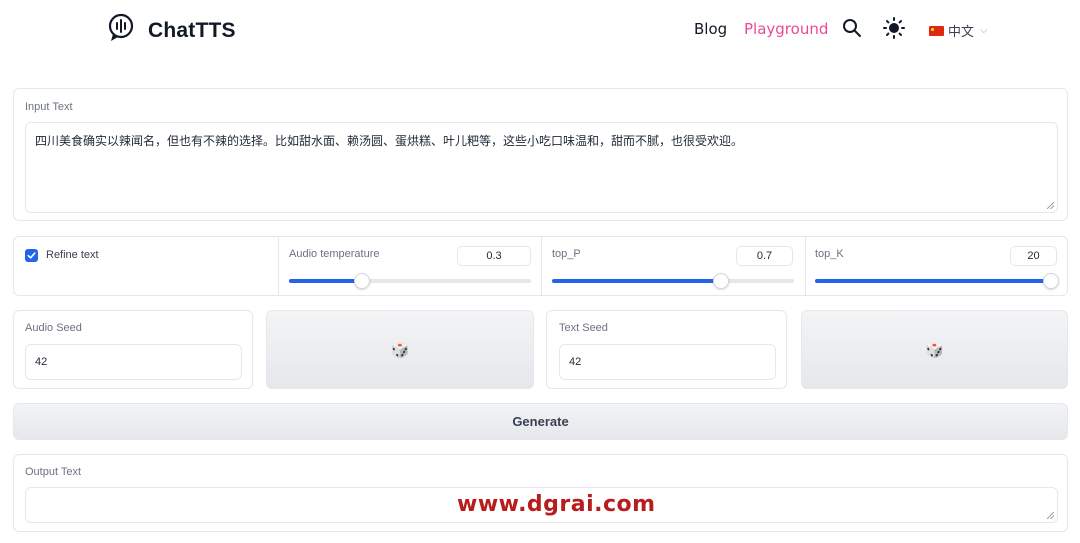  What do you see at coordinates (556, 504) in the screenshot?
I see `watermark-text: www.dgrai.com` at bounding box center [556, 504].